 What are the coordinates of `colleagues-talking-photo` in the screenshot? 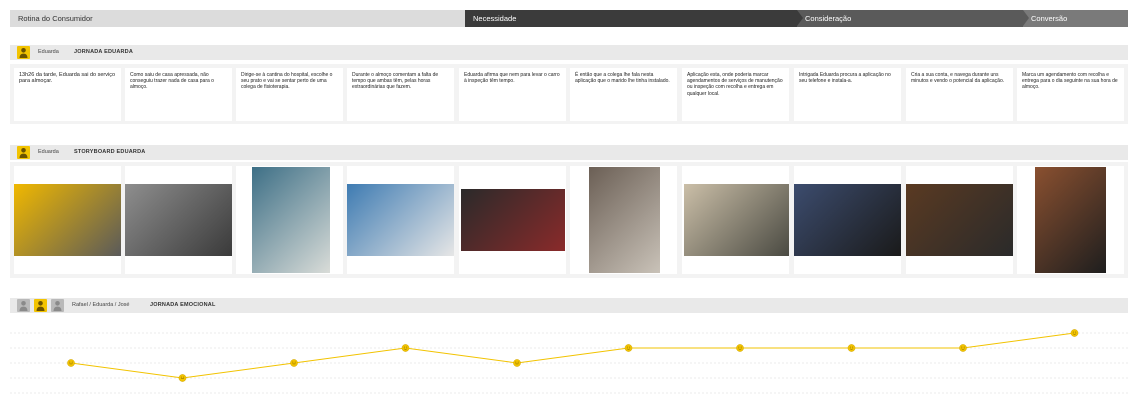 It's located at (400, 220).